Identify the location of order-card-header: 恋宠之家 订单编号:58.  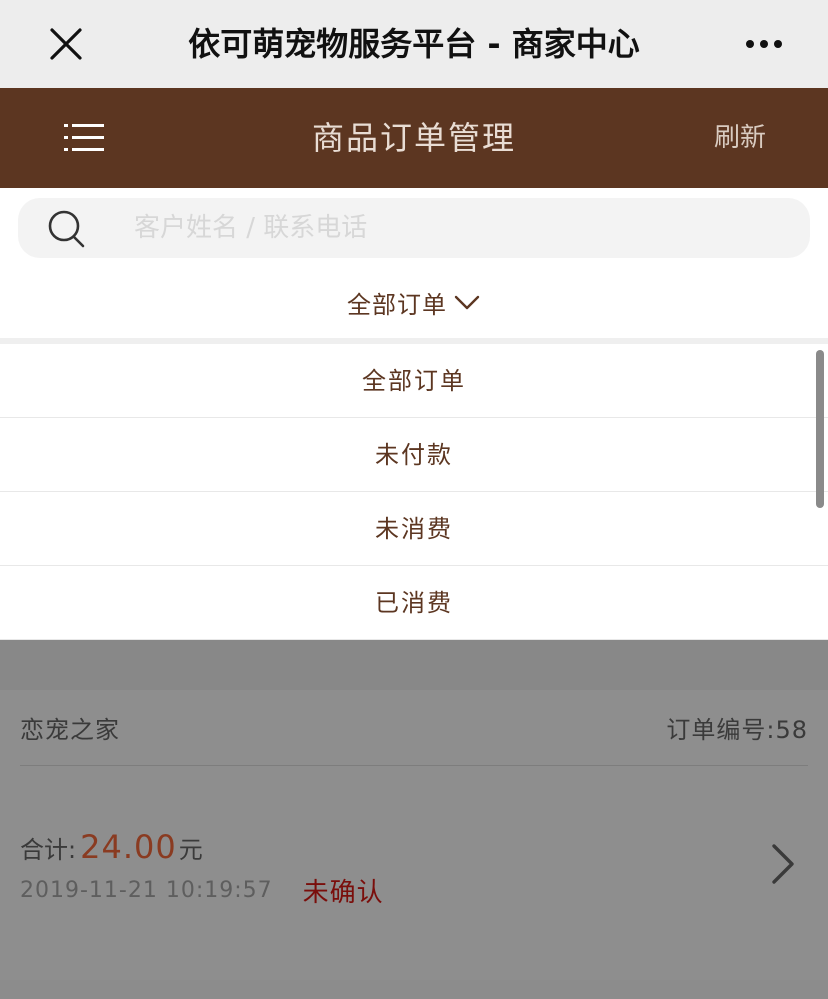
(414, 728).